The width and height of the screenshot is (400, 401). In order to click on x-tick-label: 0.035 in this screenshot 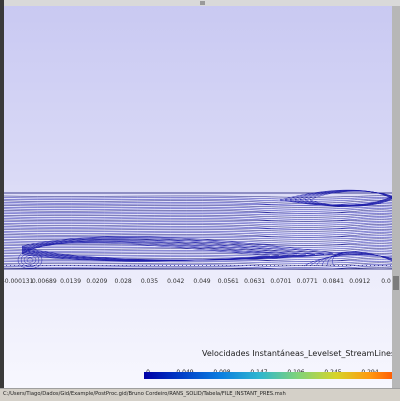, I will do `click(149, 281)`.